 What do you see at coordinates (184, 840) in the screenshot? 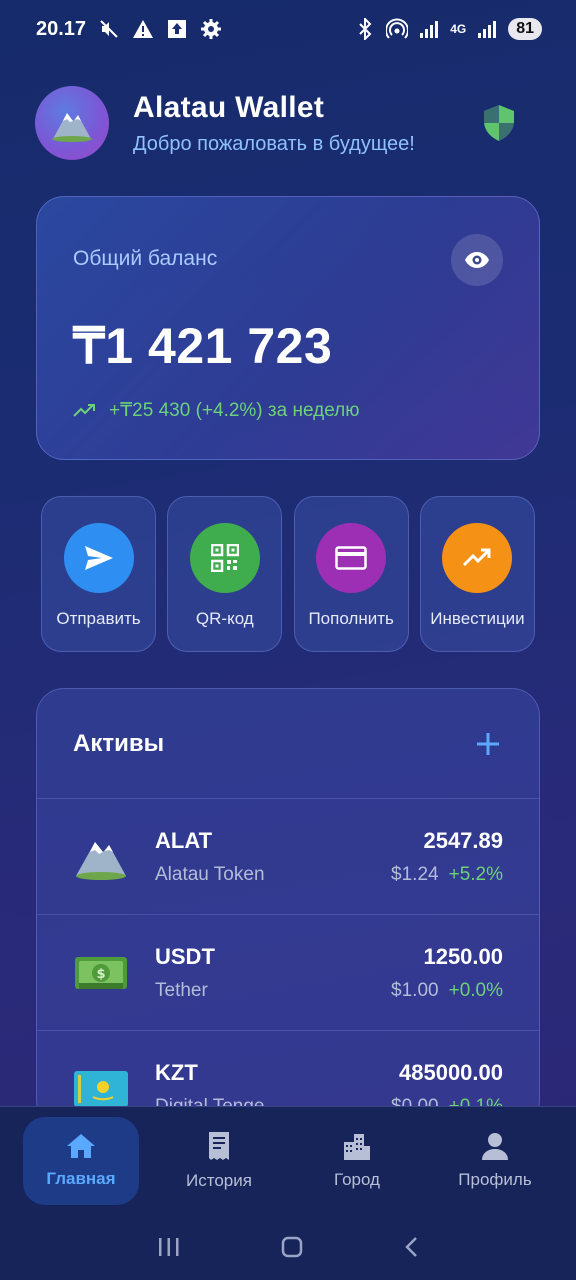
I see `asset-symbol: ALAT` at bounding box center [184, 840].